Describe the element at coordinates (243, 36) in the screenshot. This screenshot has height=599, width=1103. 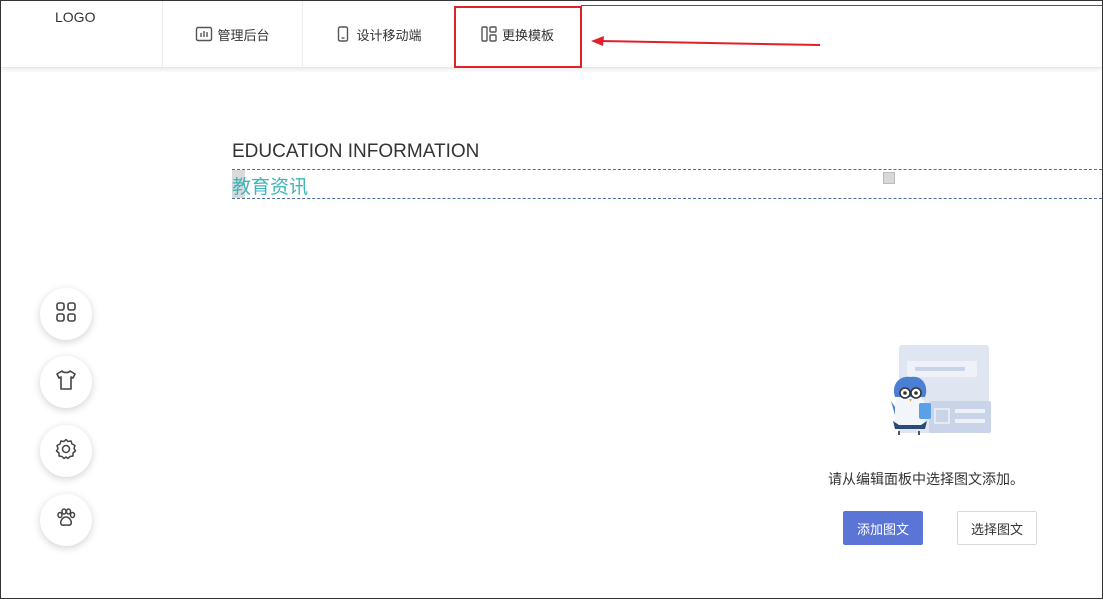
I see `nav-admin-label: 管理后台` at that location.